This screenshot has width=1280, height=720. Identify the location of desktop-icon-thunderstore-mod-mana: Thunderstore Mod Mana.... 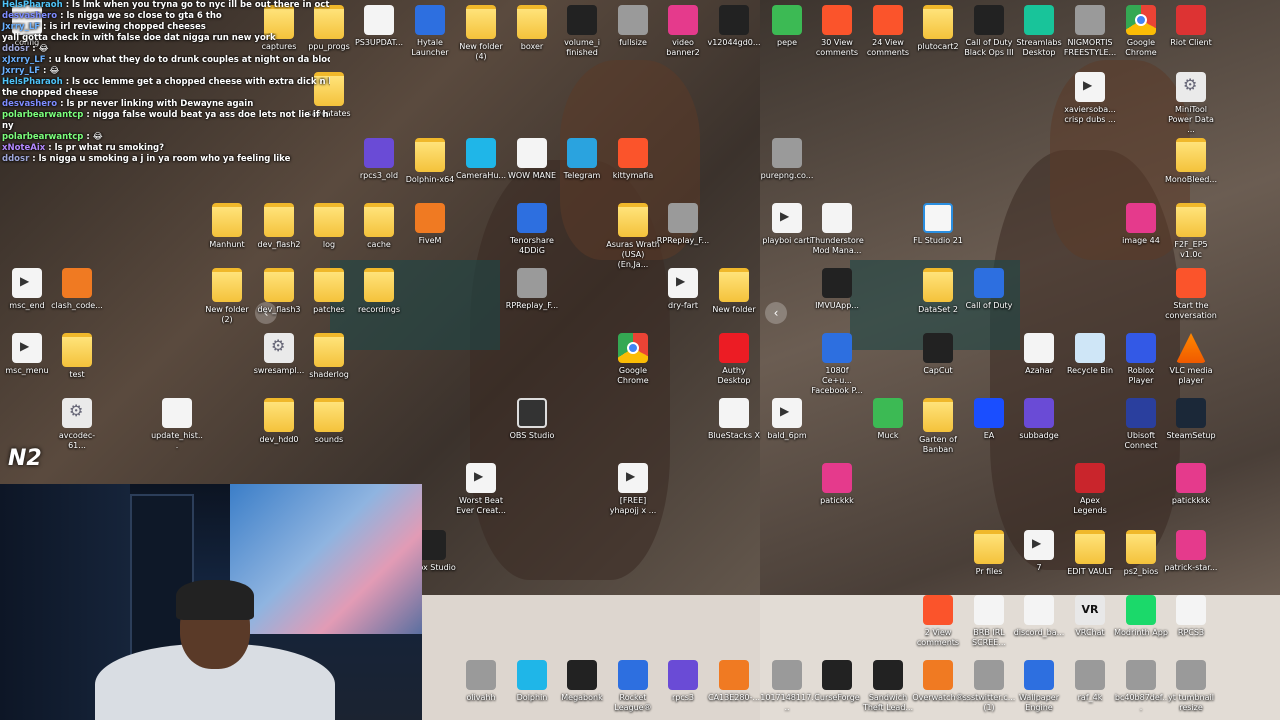
(837, 229).